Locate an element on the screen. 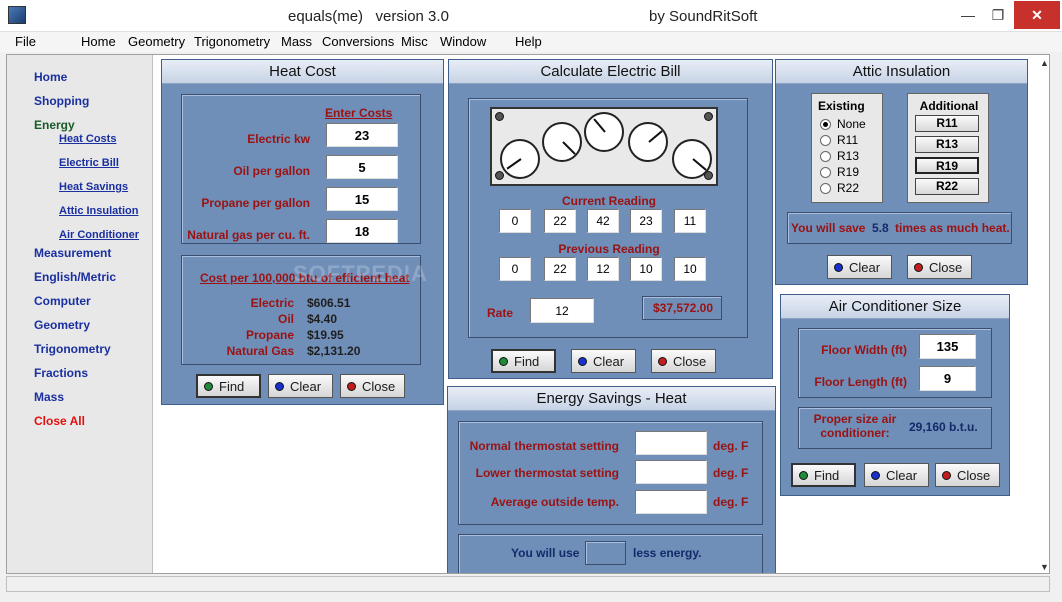 The image size is (1062, 602). menu-help: Help is located at coordinates (528, 41).